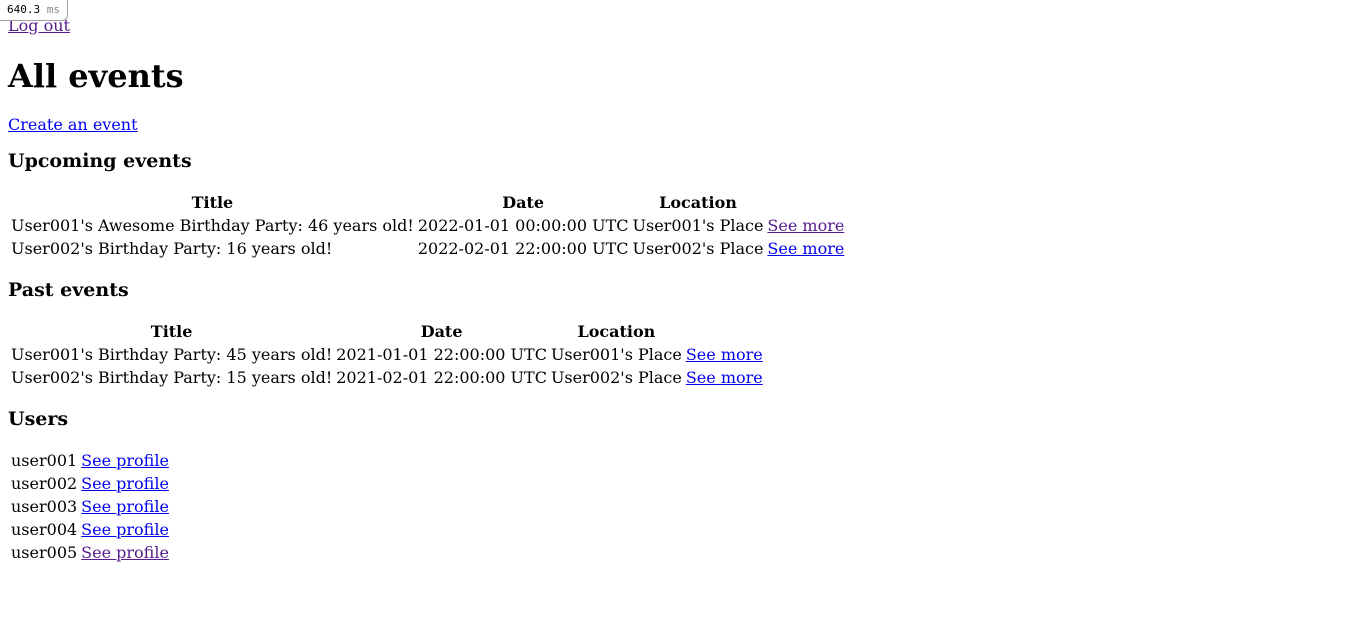 This screenshot has height=634, width=1360. What do you see at coordinates (100, 161) in the screenshot?
I see `upcoming-events-heading: Upcoming events` at bounding box center [100, 161].